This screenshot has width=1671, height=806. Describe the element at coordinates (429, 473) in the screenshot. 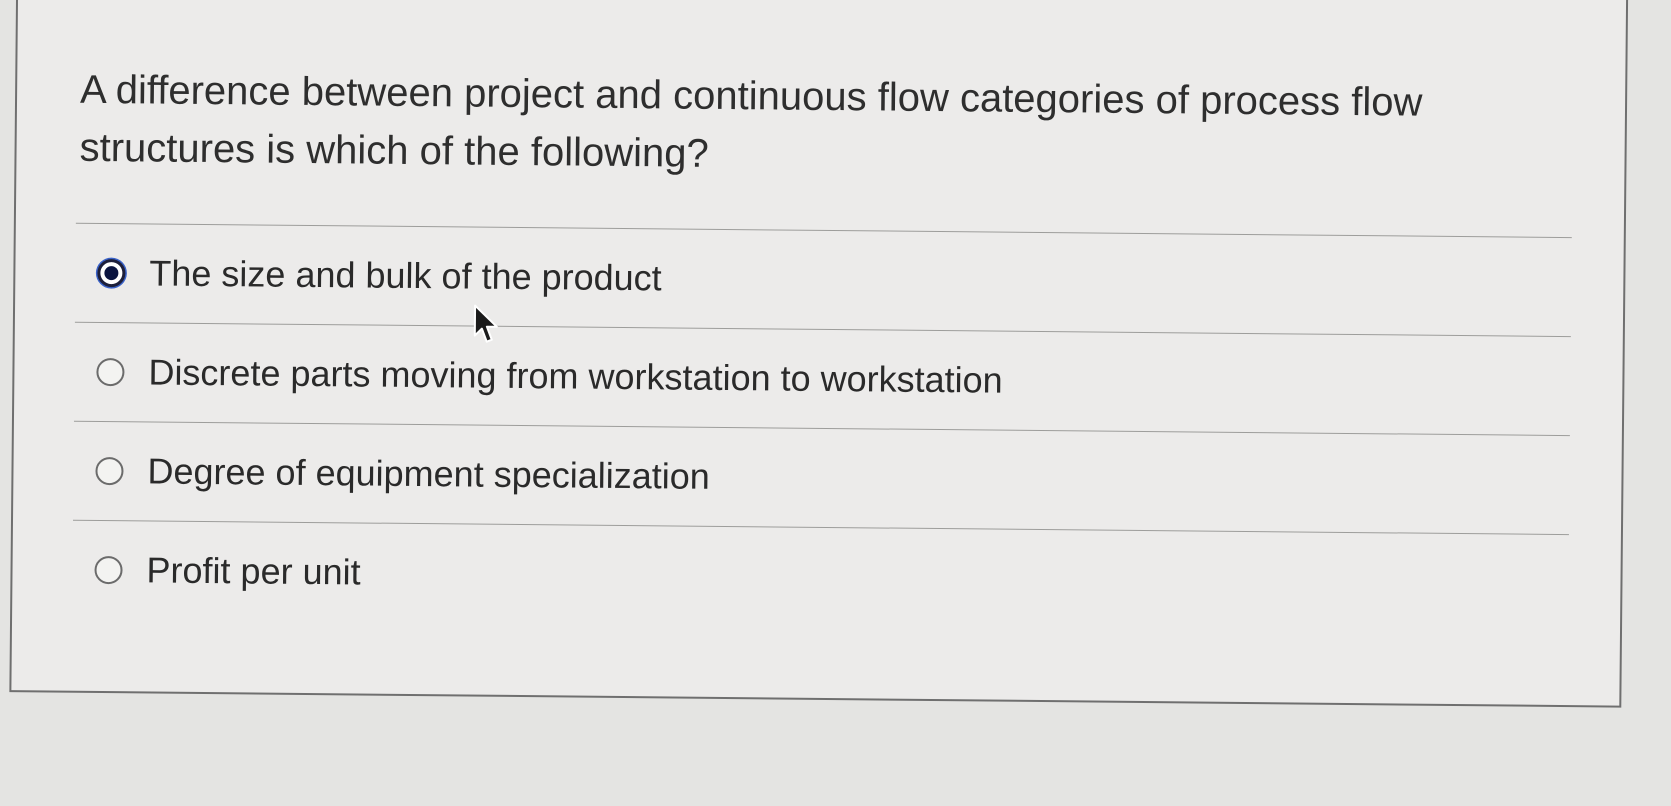

I see `answer-option-label: Degree of equipment specialization` at that location.